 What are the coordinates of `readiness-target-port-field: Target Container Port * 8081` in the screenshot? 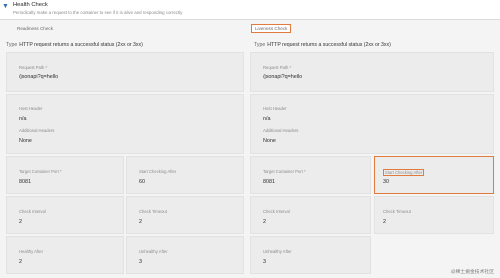 It's located at (65, 175).